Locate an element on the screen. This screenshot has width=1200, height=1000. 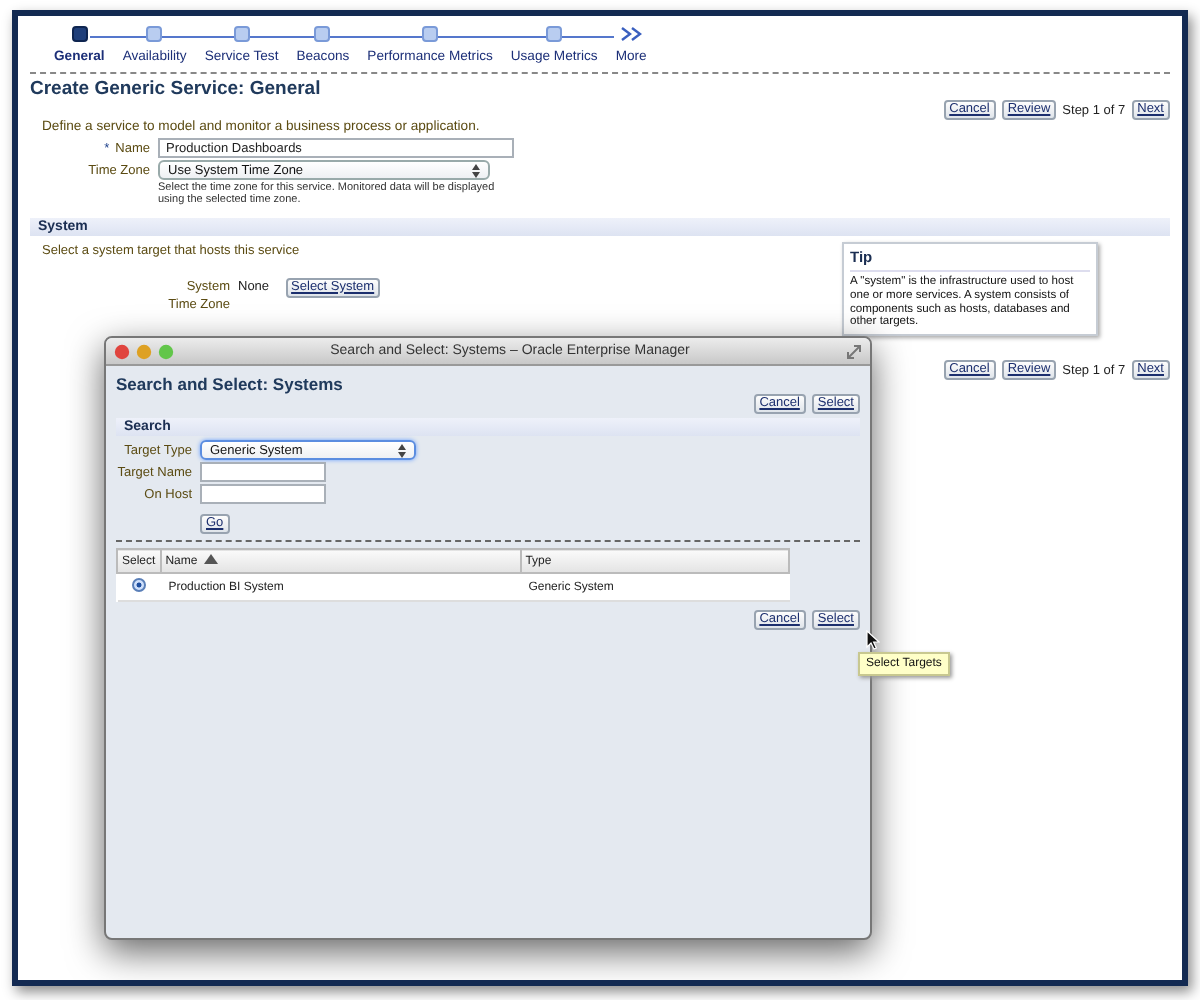
minimize-icon is located at coordinates (144, 351).